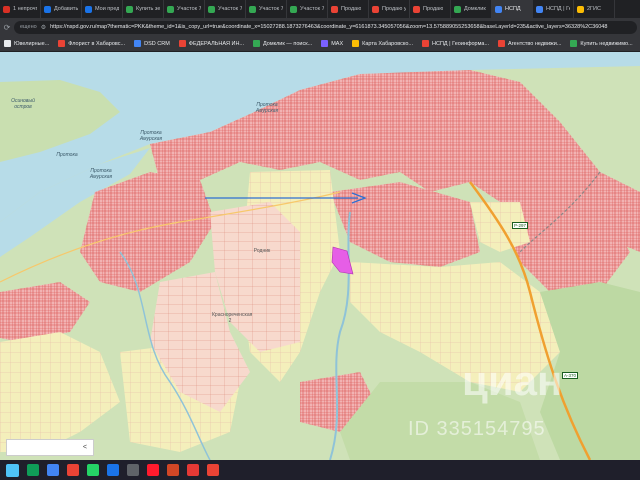  I want to click on messenger-icon, so click(133, 470).